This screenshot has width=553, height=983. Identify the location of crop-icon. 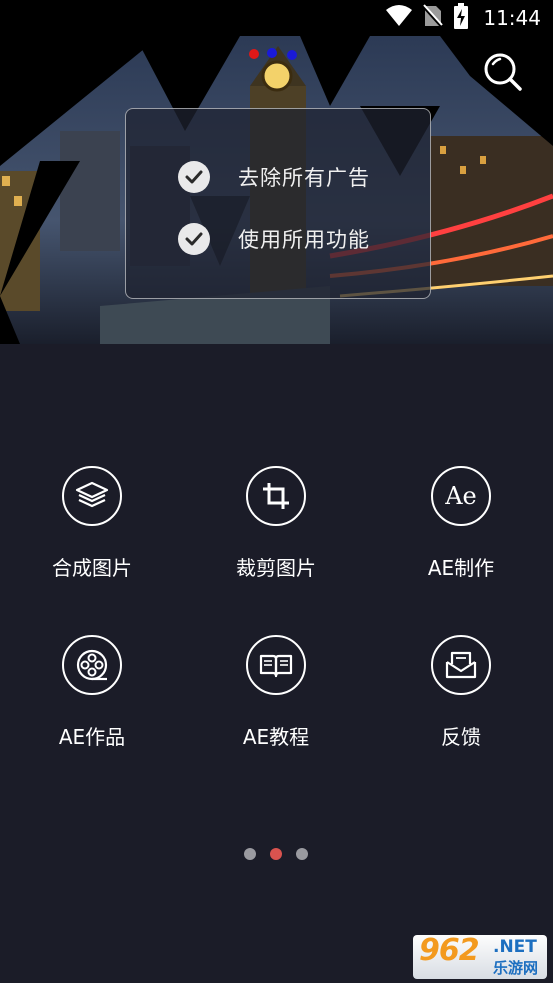
(276, 496).